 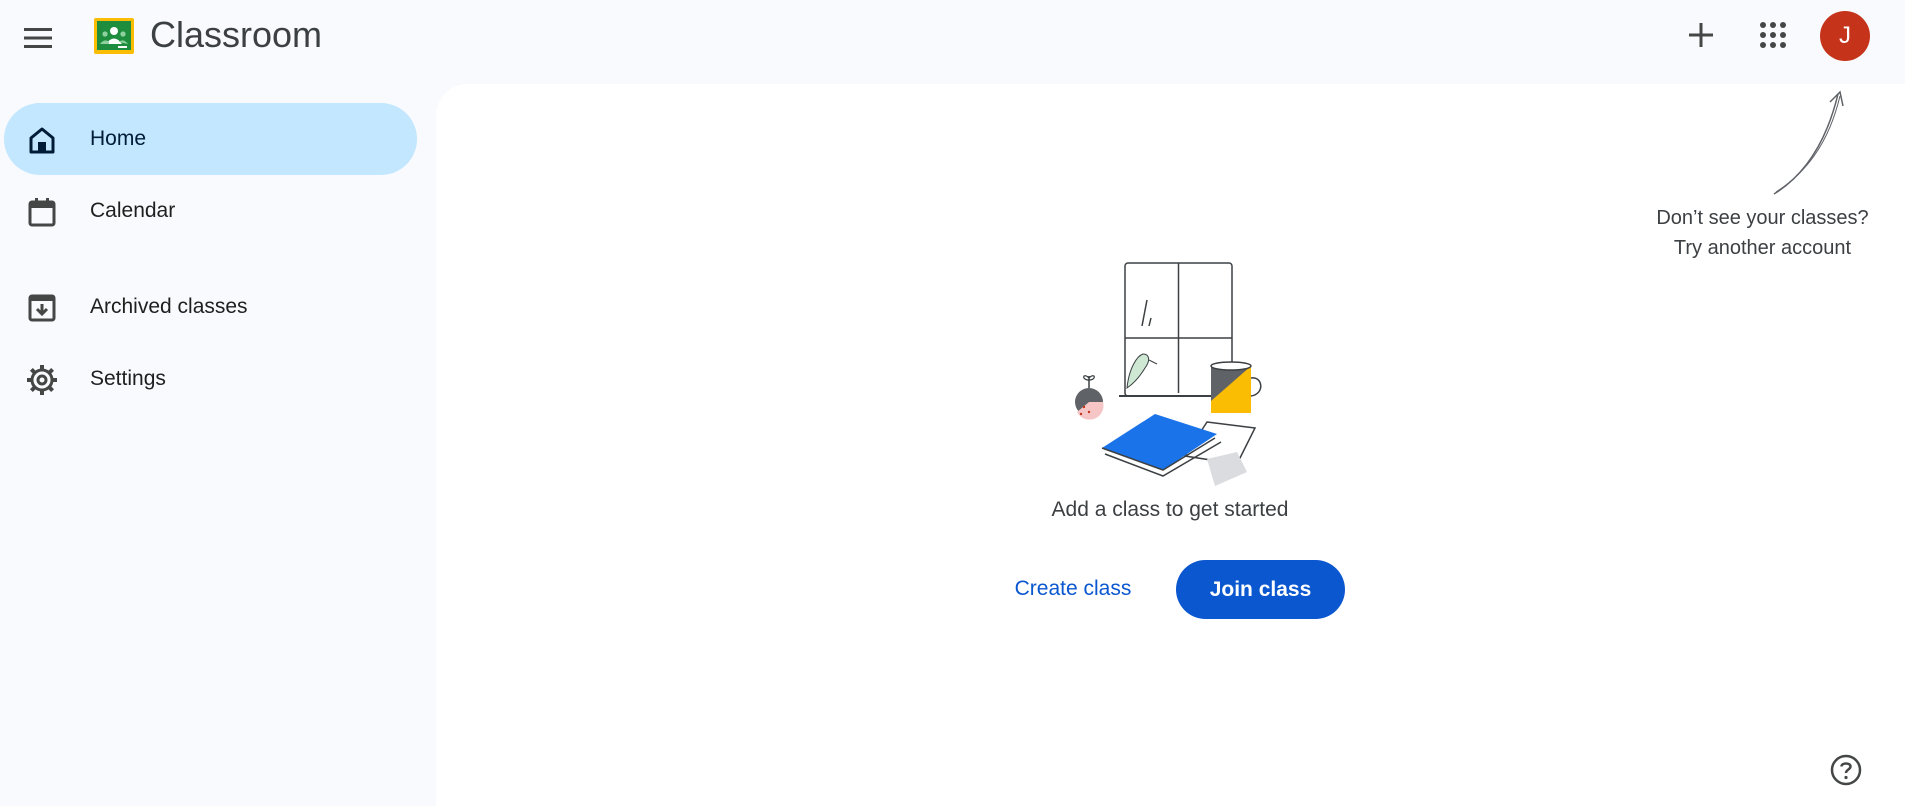 What do you see at coordinates (1762, 248) in the screenshot?
I see `hint-line-2: Try another account` at bounding box center [1762, 248].